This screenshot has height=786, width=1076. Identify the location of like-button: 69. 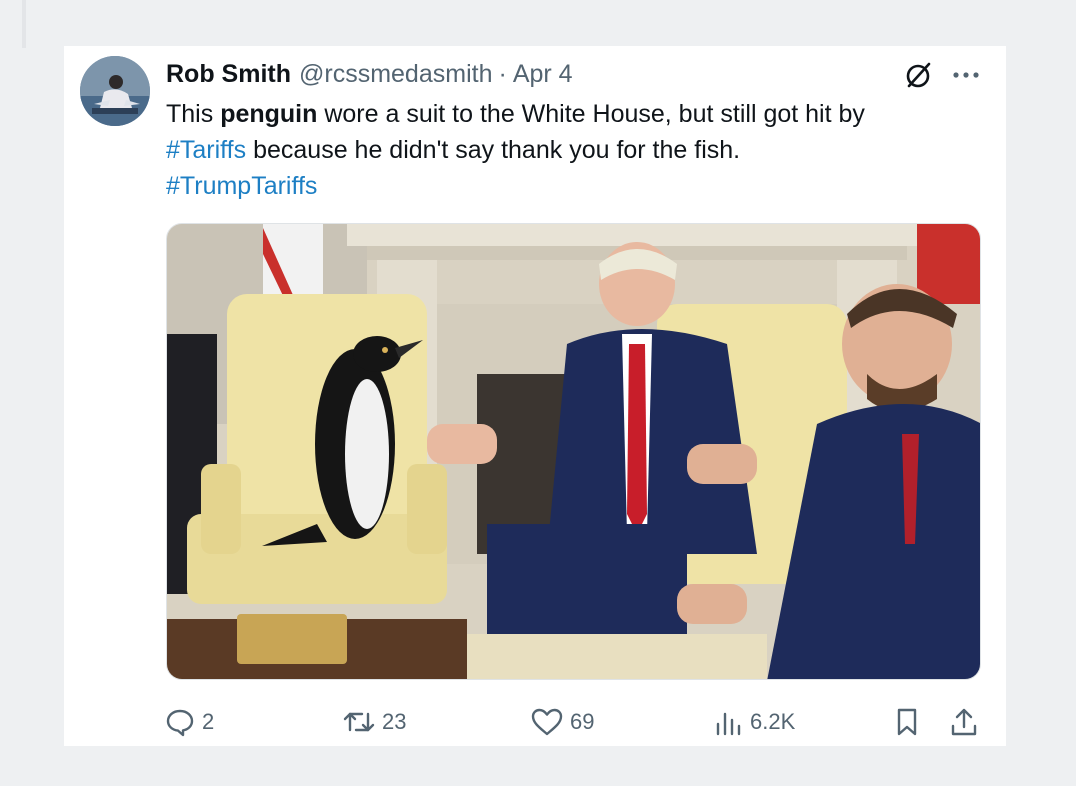
(562, 722).